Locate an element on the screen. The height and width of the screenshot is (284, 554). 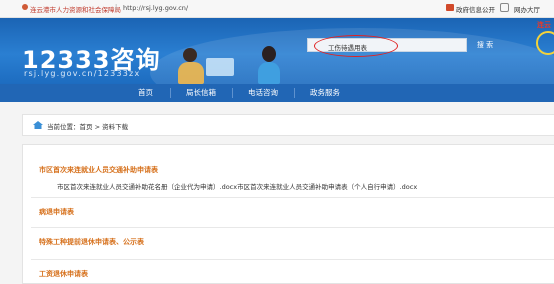
corner-emblem is located at coordinates (545, 43).